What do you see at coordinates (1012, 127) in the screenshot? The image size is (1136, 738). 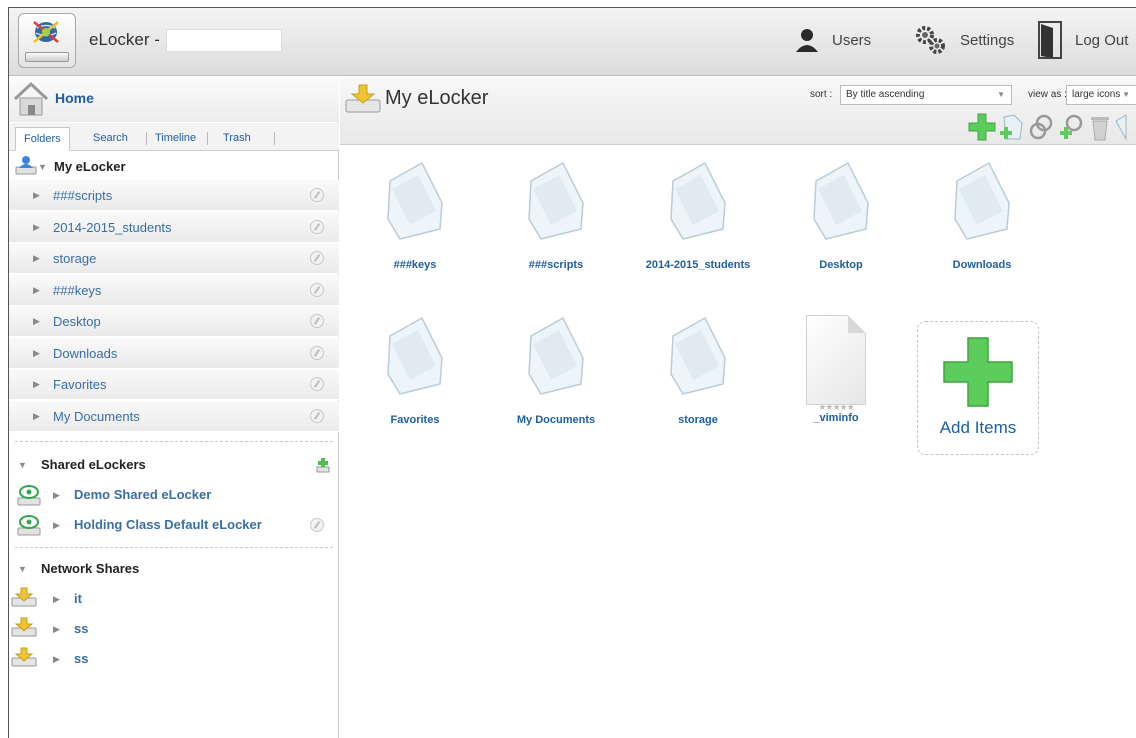 I see `new-folder-icon` at bounding box center [1012, 127].